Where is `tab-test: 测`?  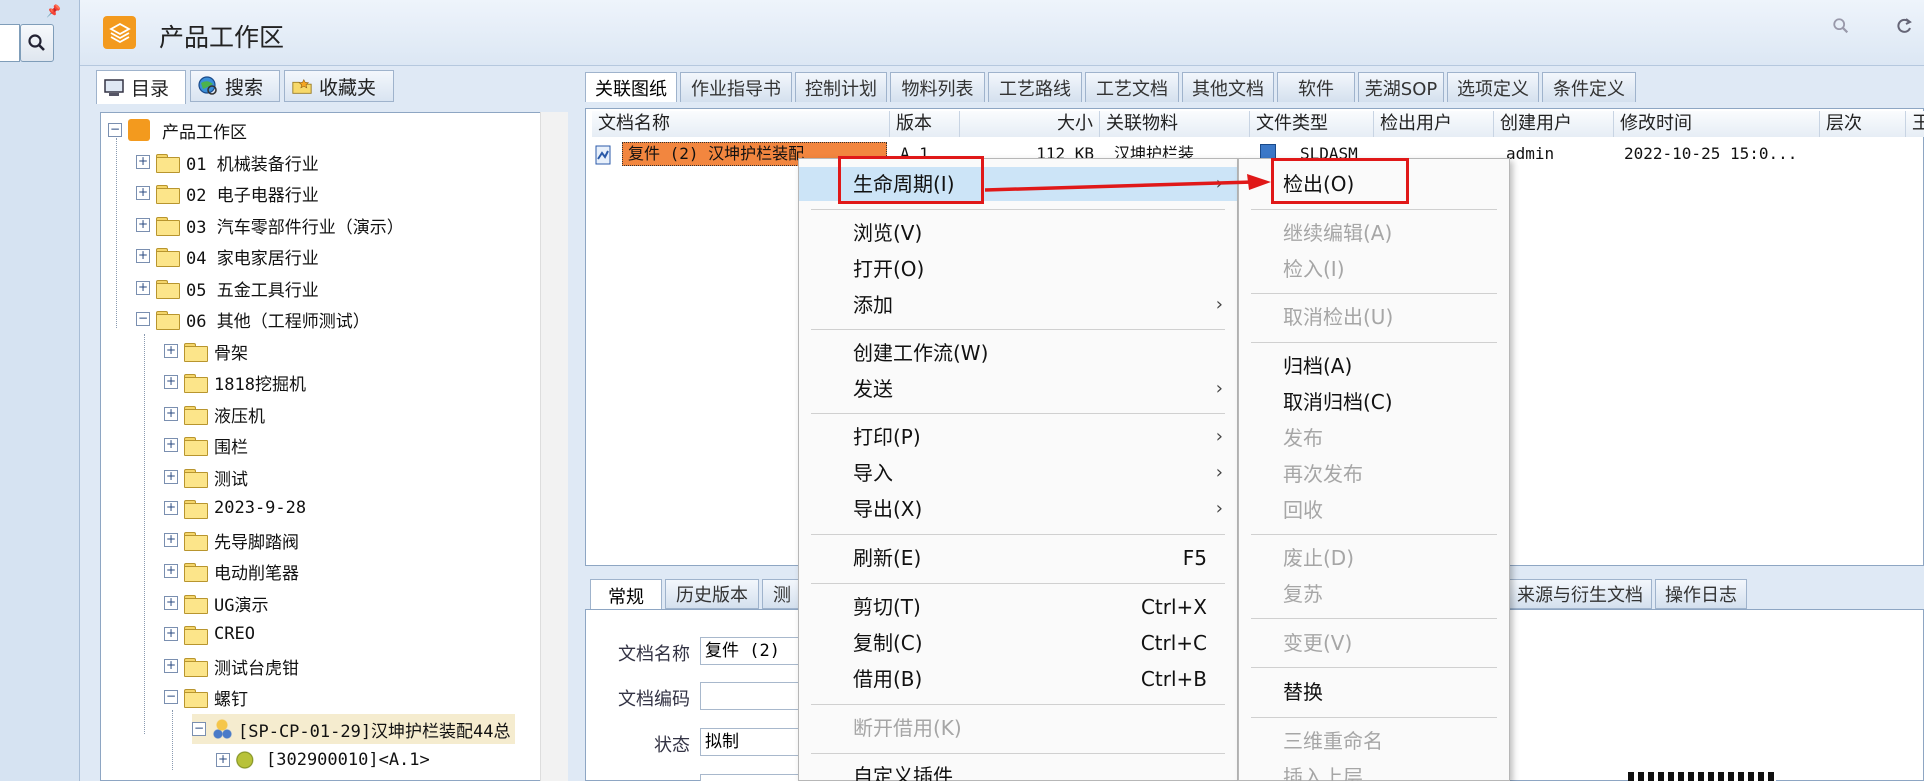 tab-test: 测 is located at coordinates (782, 594).